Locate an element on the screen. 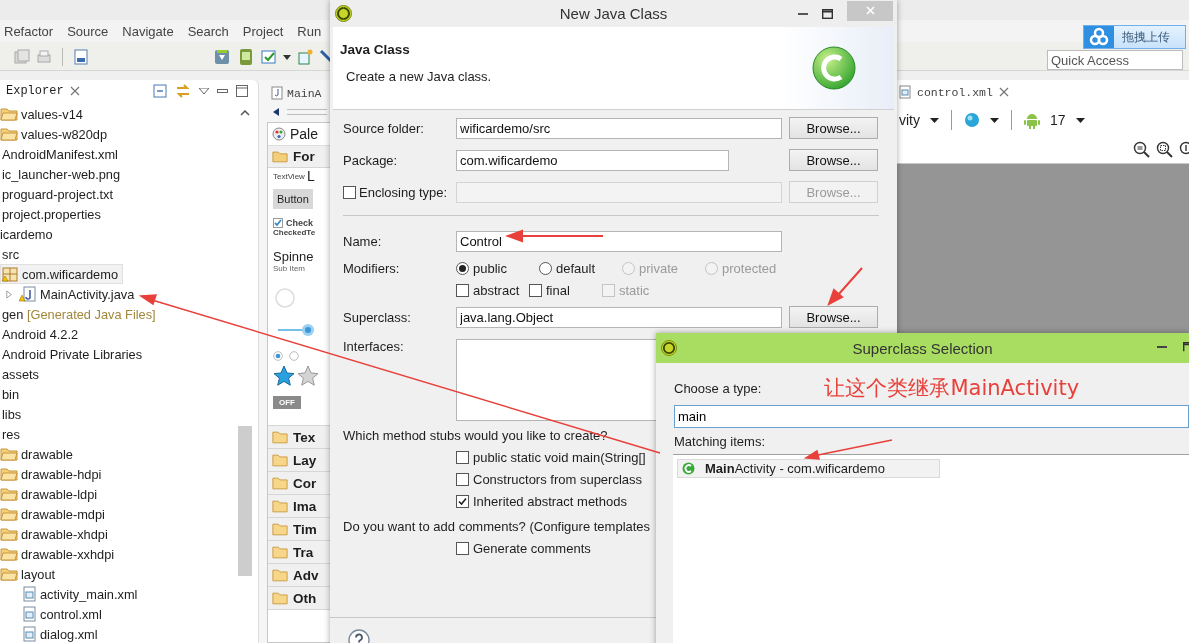 The width and height of the screenshot is (1189, 643). widget-label: TextView is located at coordinates (289, 176).